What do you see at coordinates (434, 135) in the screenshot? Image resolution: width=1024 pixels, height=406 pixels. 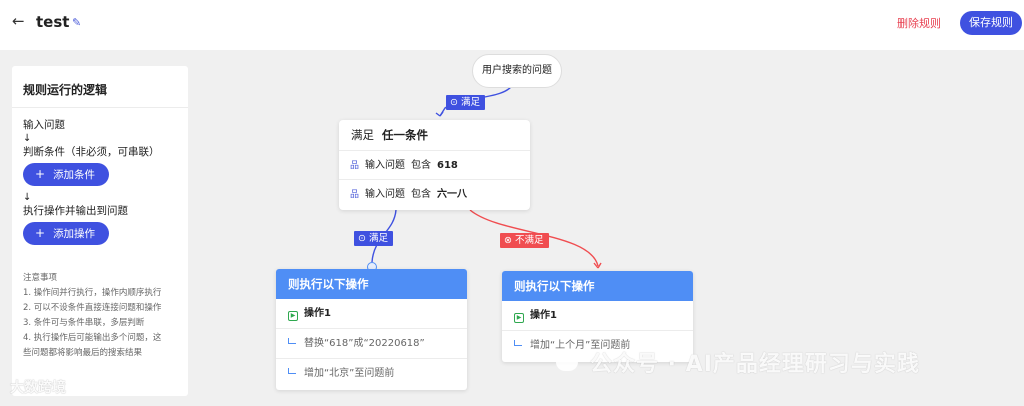 I see `condition-header: 满足 任一条件` at bounding box center [434, 135].